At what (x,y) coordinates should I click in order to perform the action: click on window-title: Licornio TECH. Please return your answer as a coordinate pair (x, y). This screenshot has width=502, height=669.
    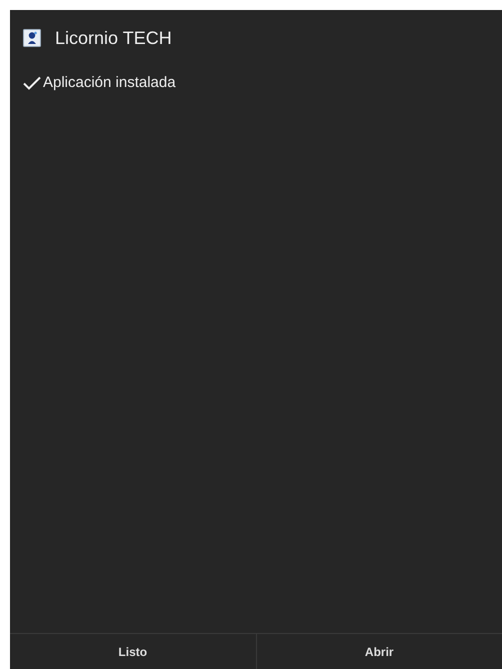
    Looking at the image, I should click on (113, 38).